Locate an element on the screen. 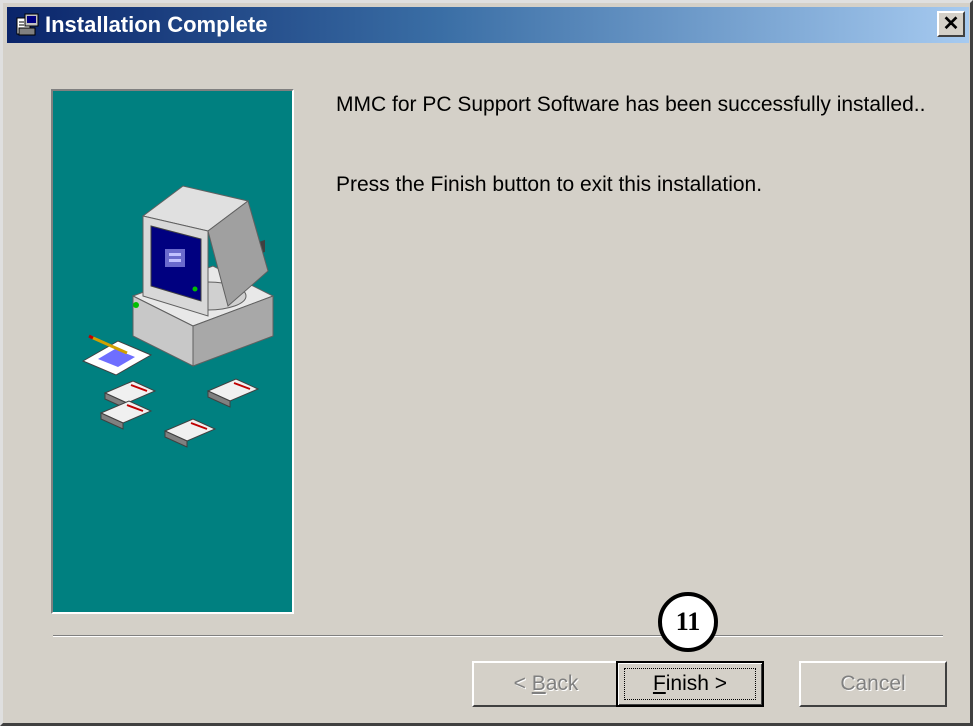 This screenshot has width=973, height=726. title-bar: Installation Complete ✕ is located at coordinates (488, 25).